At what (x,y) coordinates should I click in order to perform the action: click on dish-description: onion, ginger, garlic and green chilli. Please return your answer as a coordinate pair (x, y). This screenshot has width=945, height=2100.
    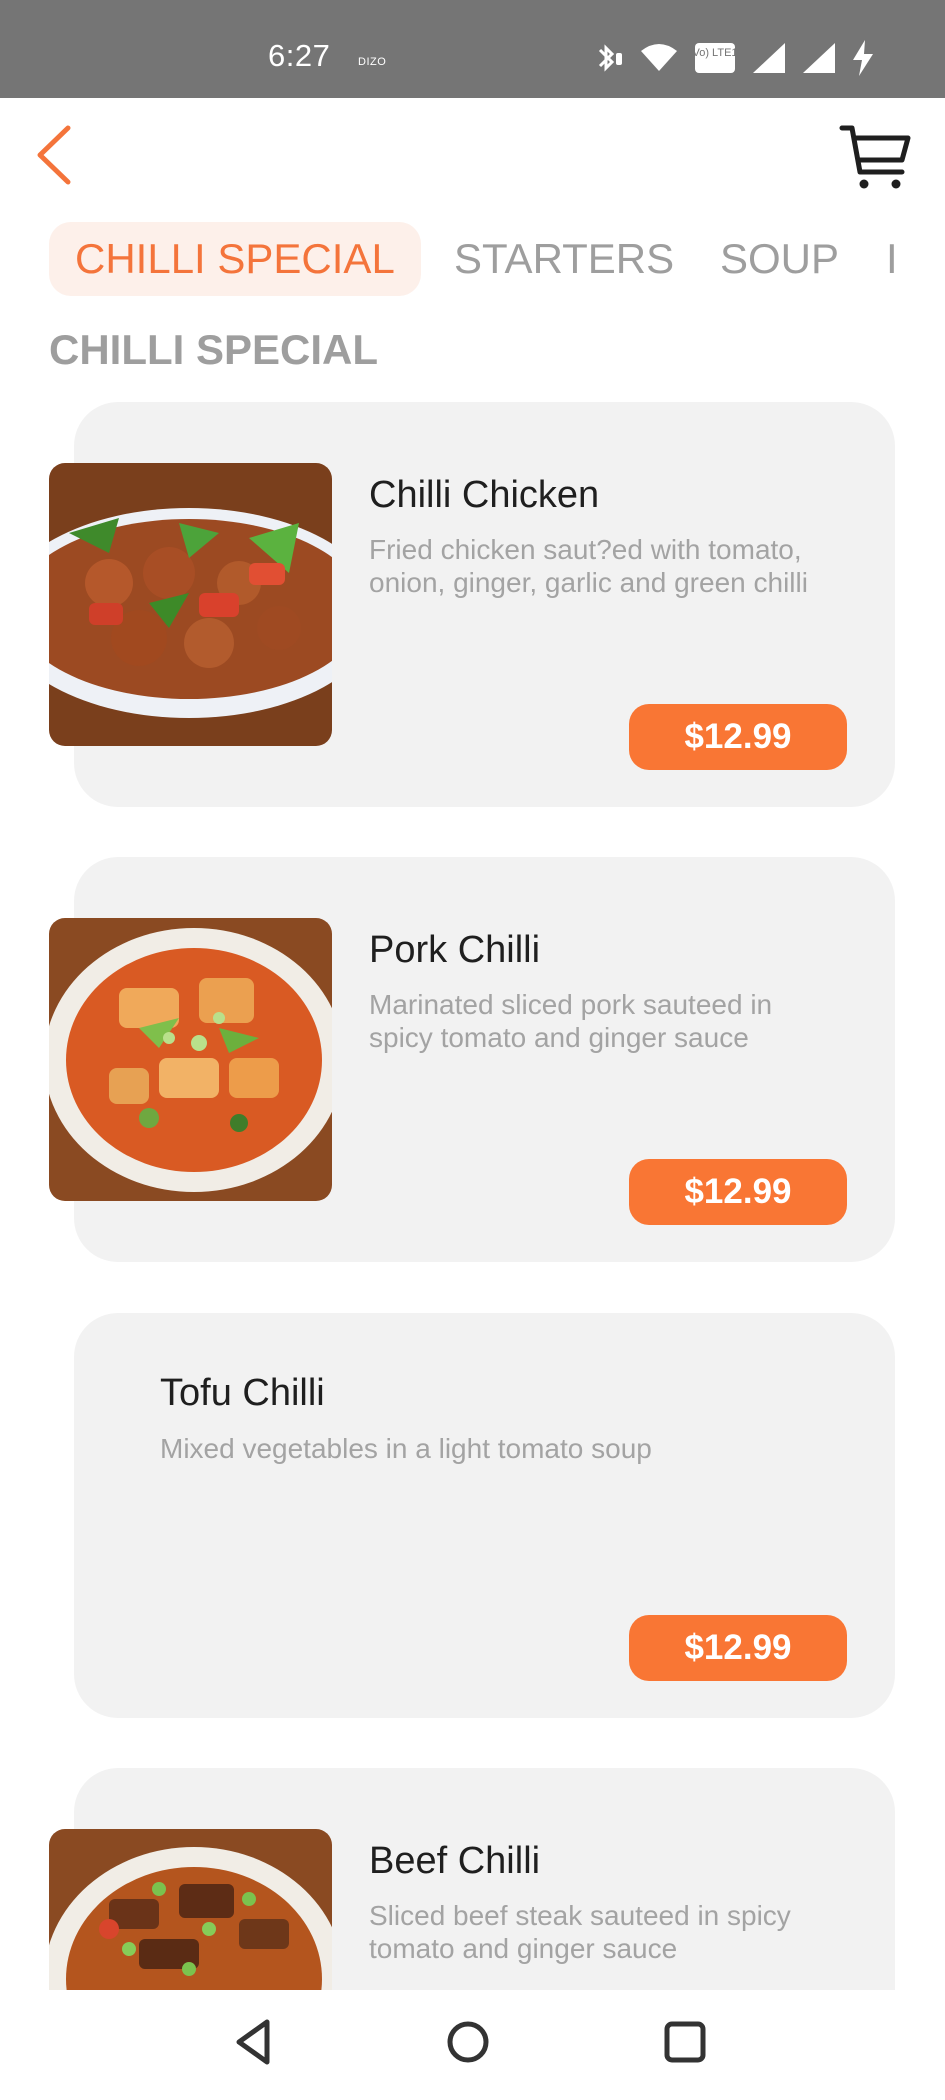
    Looking at the image, I should click on (588, 582).